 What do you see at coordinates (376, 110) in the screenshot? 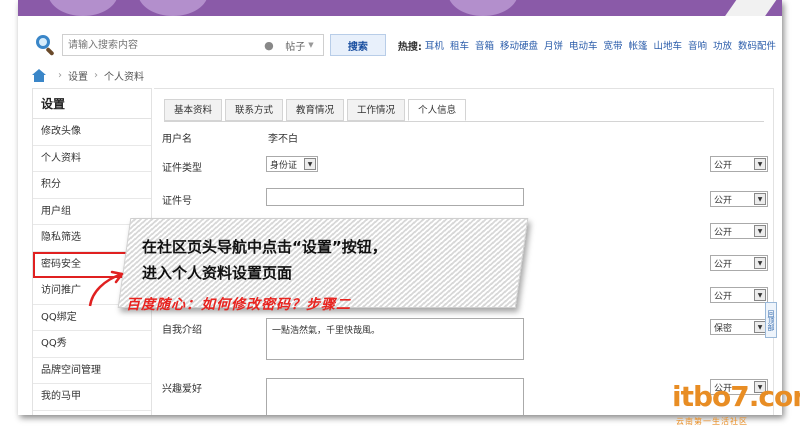
I see `tab-work: 工作情况` at bounding box center [376, 110].